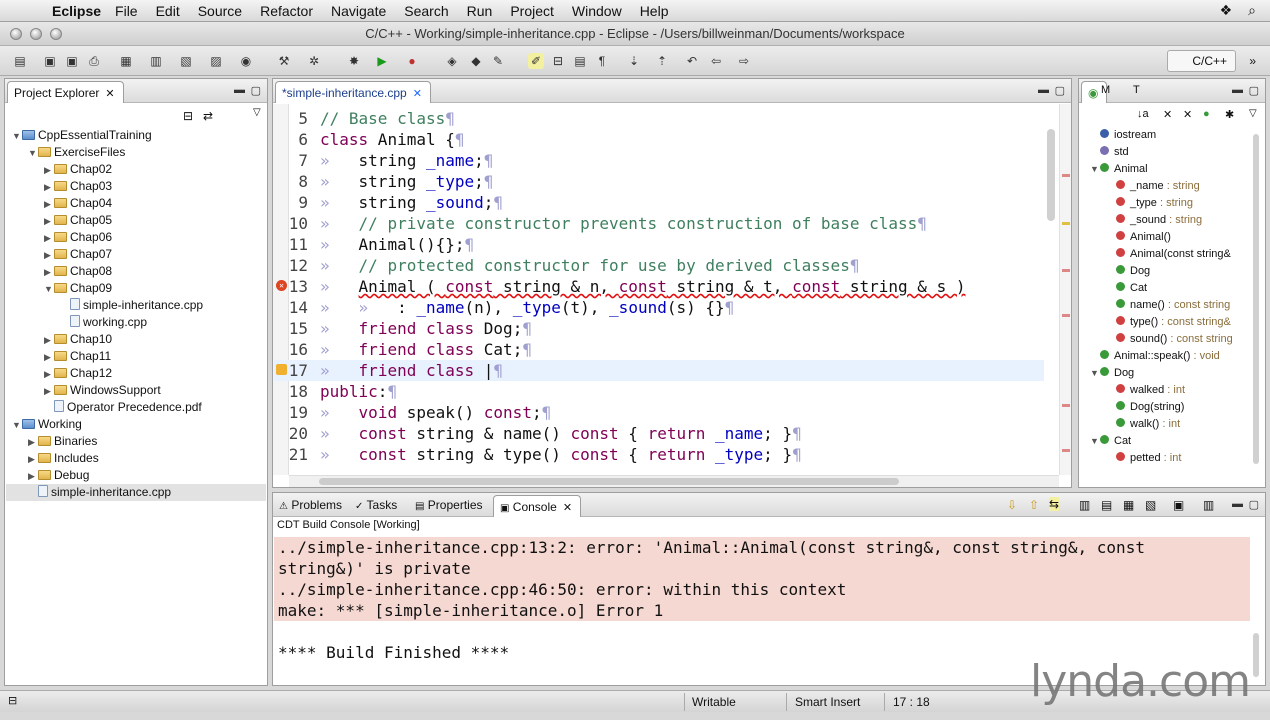  What do you see at coordinates (744, 61) in the screenshot?
I see `forward-icon: ⇨` at bounding box center [744, 61].